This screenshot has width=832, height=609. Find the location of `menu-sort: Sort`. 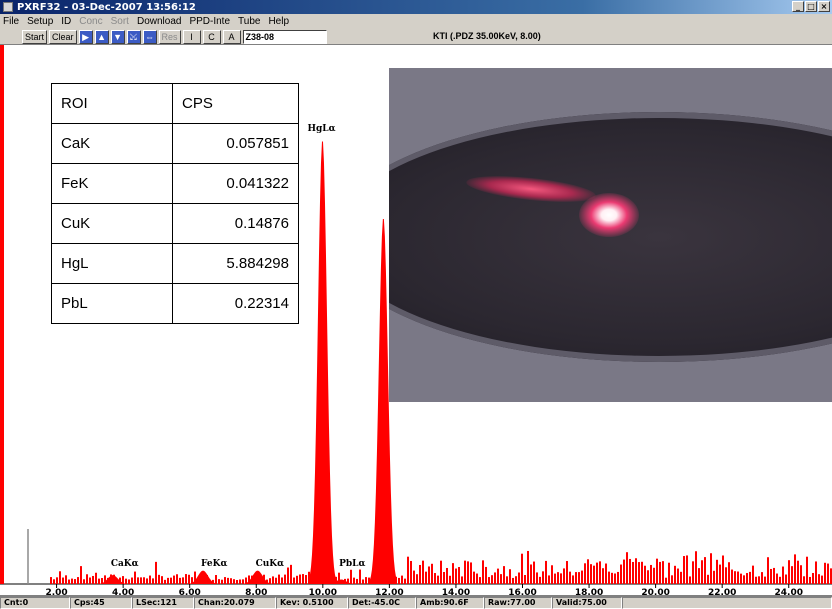

menu-sort: Sort is located at coordinates (120, 21).